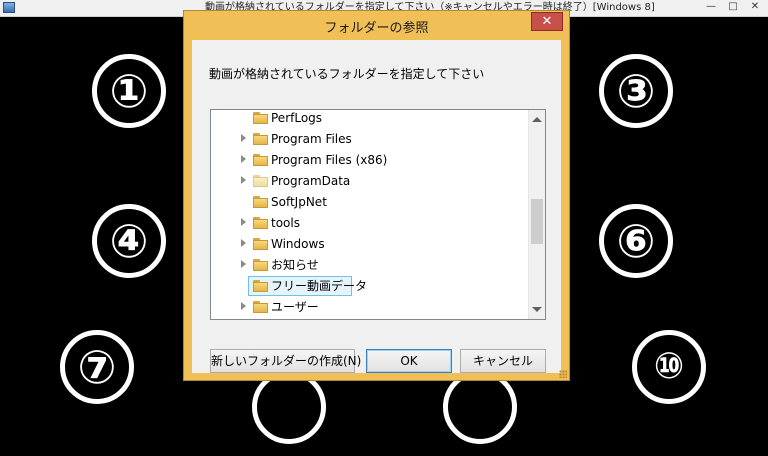 This screenshot has height=456, width=768. Describe the element at coordinates (369, 119) in the screenshot. I see `tree-item: PerfLogs` at that location.